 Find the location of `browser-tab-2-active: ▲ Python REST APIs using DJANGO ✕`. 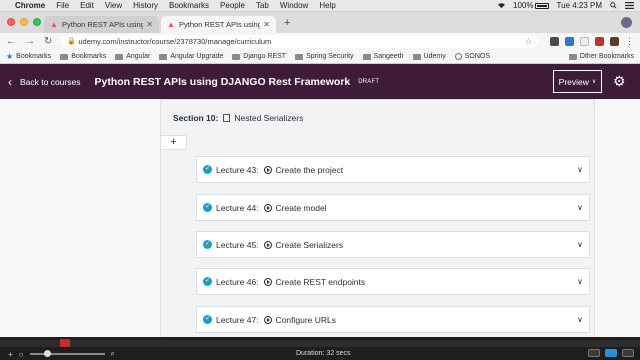

browser-tab-2-active: ▲ Python REST APIs using DJANGO ✕ is located at coordinates (218, 24).